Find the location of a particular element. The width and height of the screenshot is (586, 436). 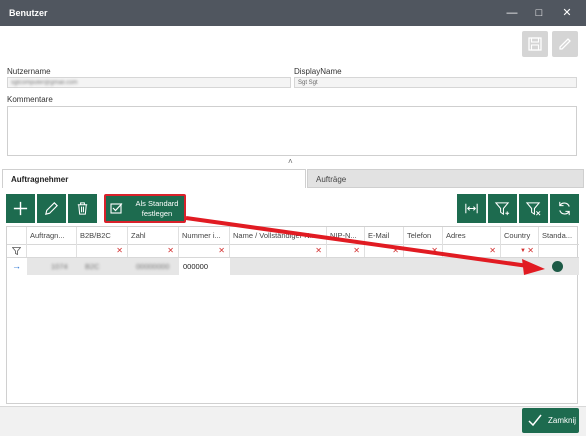

bottom-bar is located at coordinates (293, 421).